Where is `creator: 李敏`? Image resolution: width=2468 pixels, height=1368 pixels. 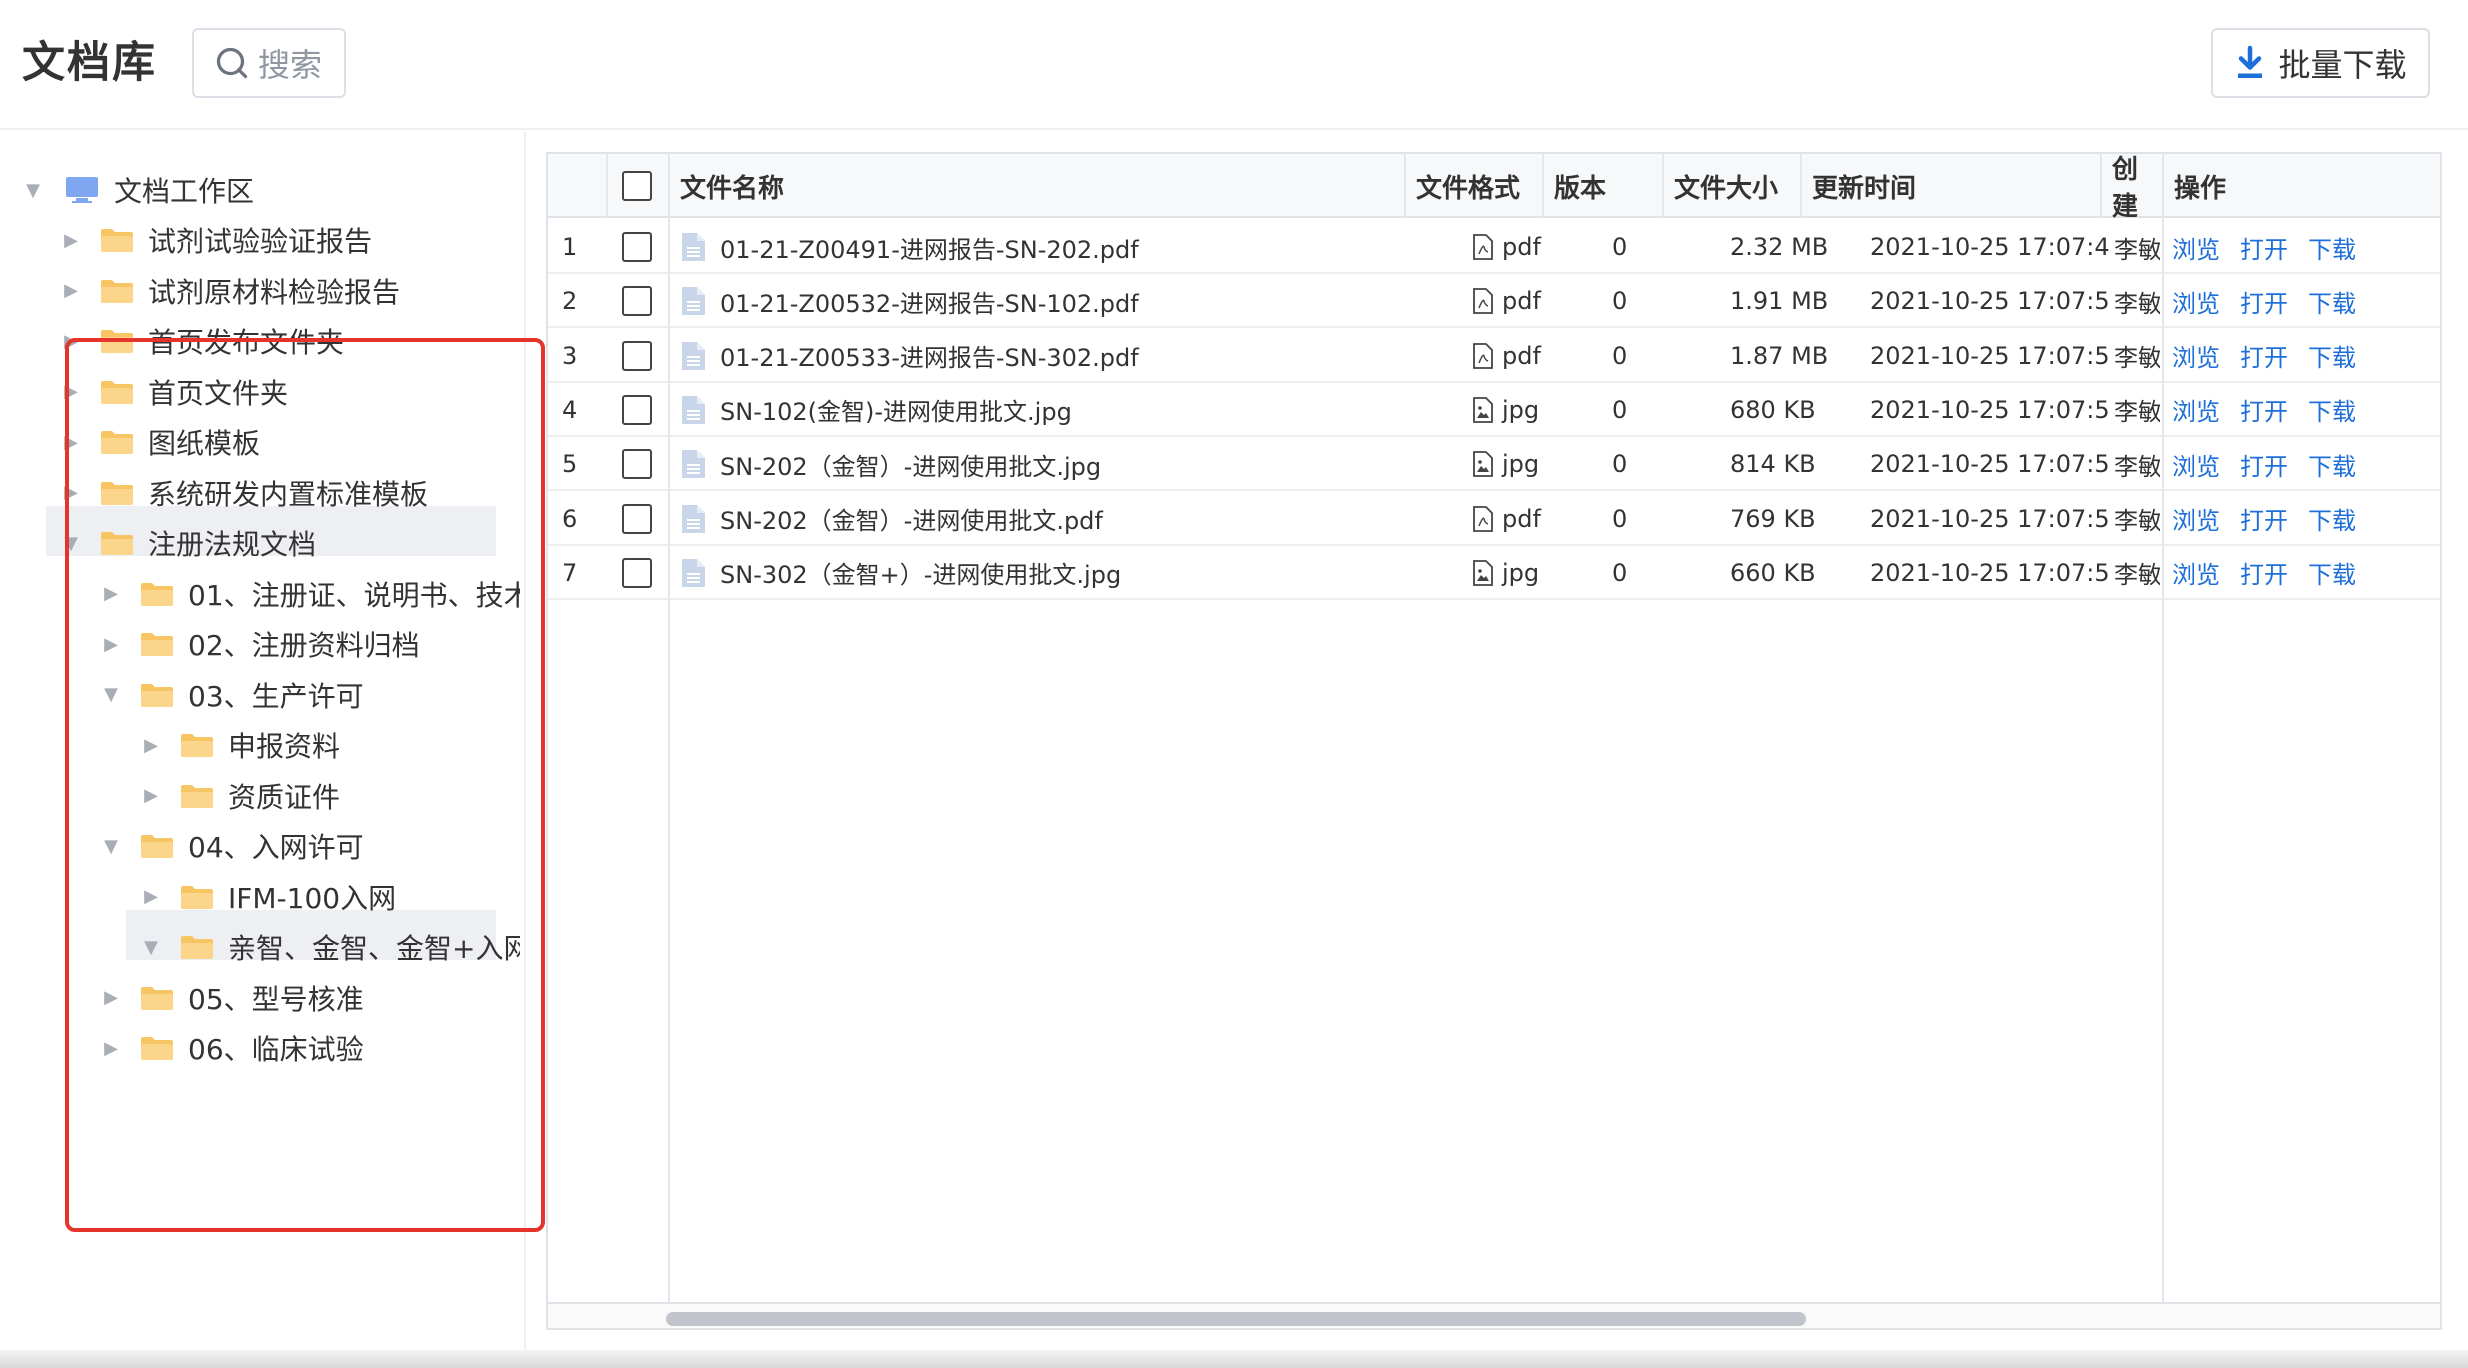 creator: 李敏 is located at coordinates (2137, 358).